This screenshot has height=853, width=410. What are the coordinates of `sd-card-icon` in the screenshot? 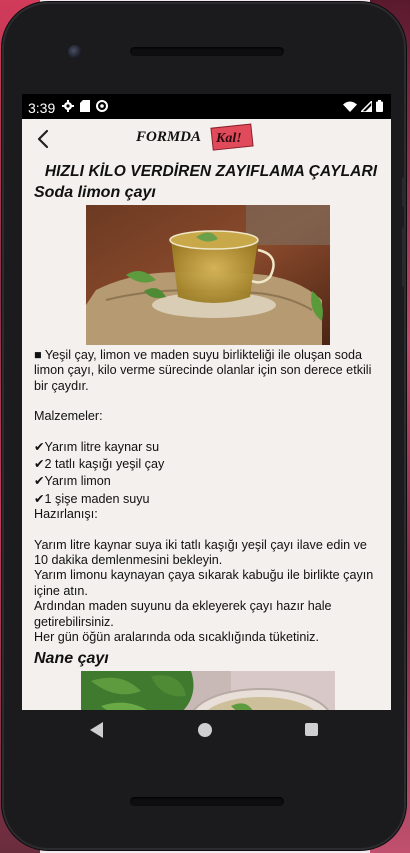 It's located at (85, 106).